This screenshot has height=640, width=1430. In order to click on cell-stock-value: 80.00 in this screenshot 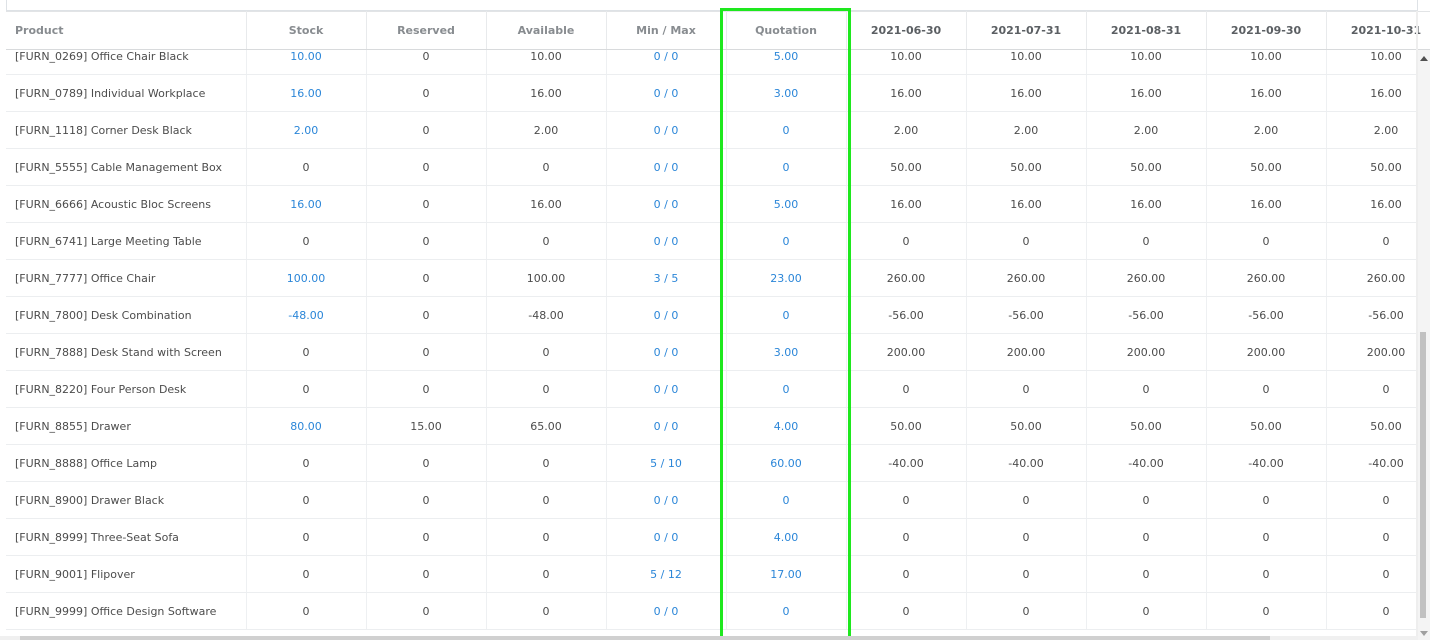, I will do `click(306, 426)`.